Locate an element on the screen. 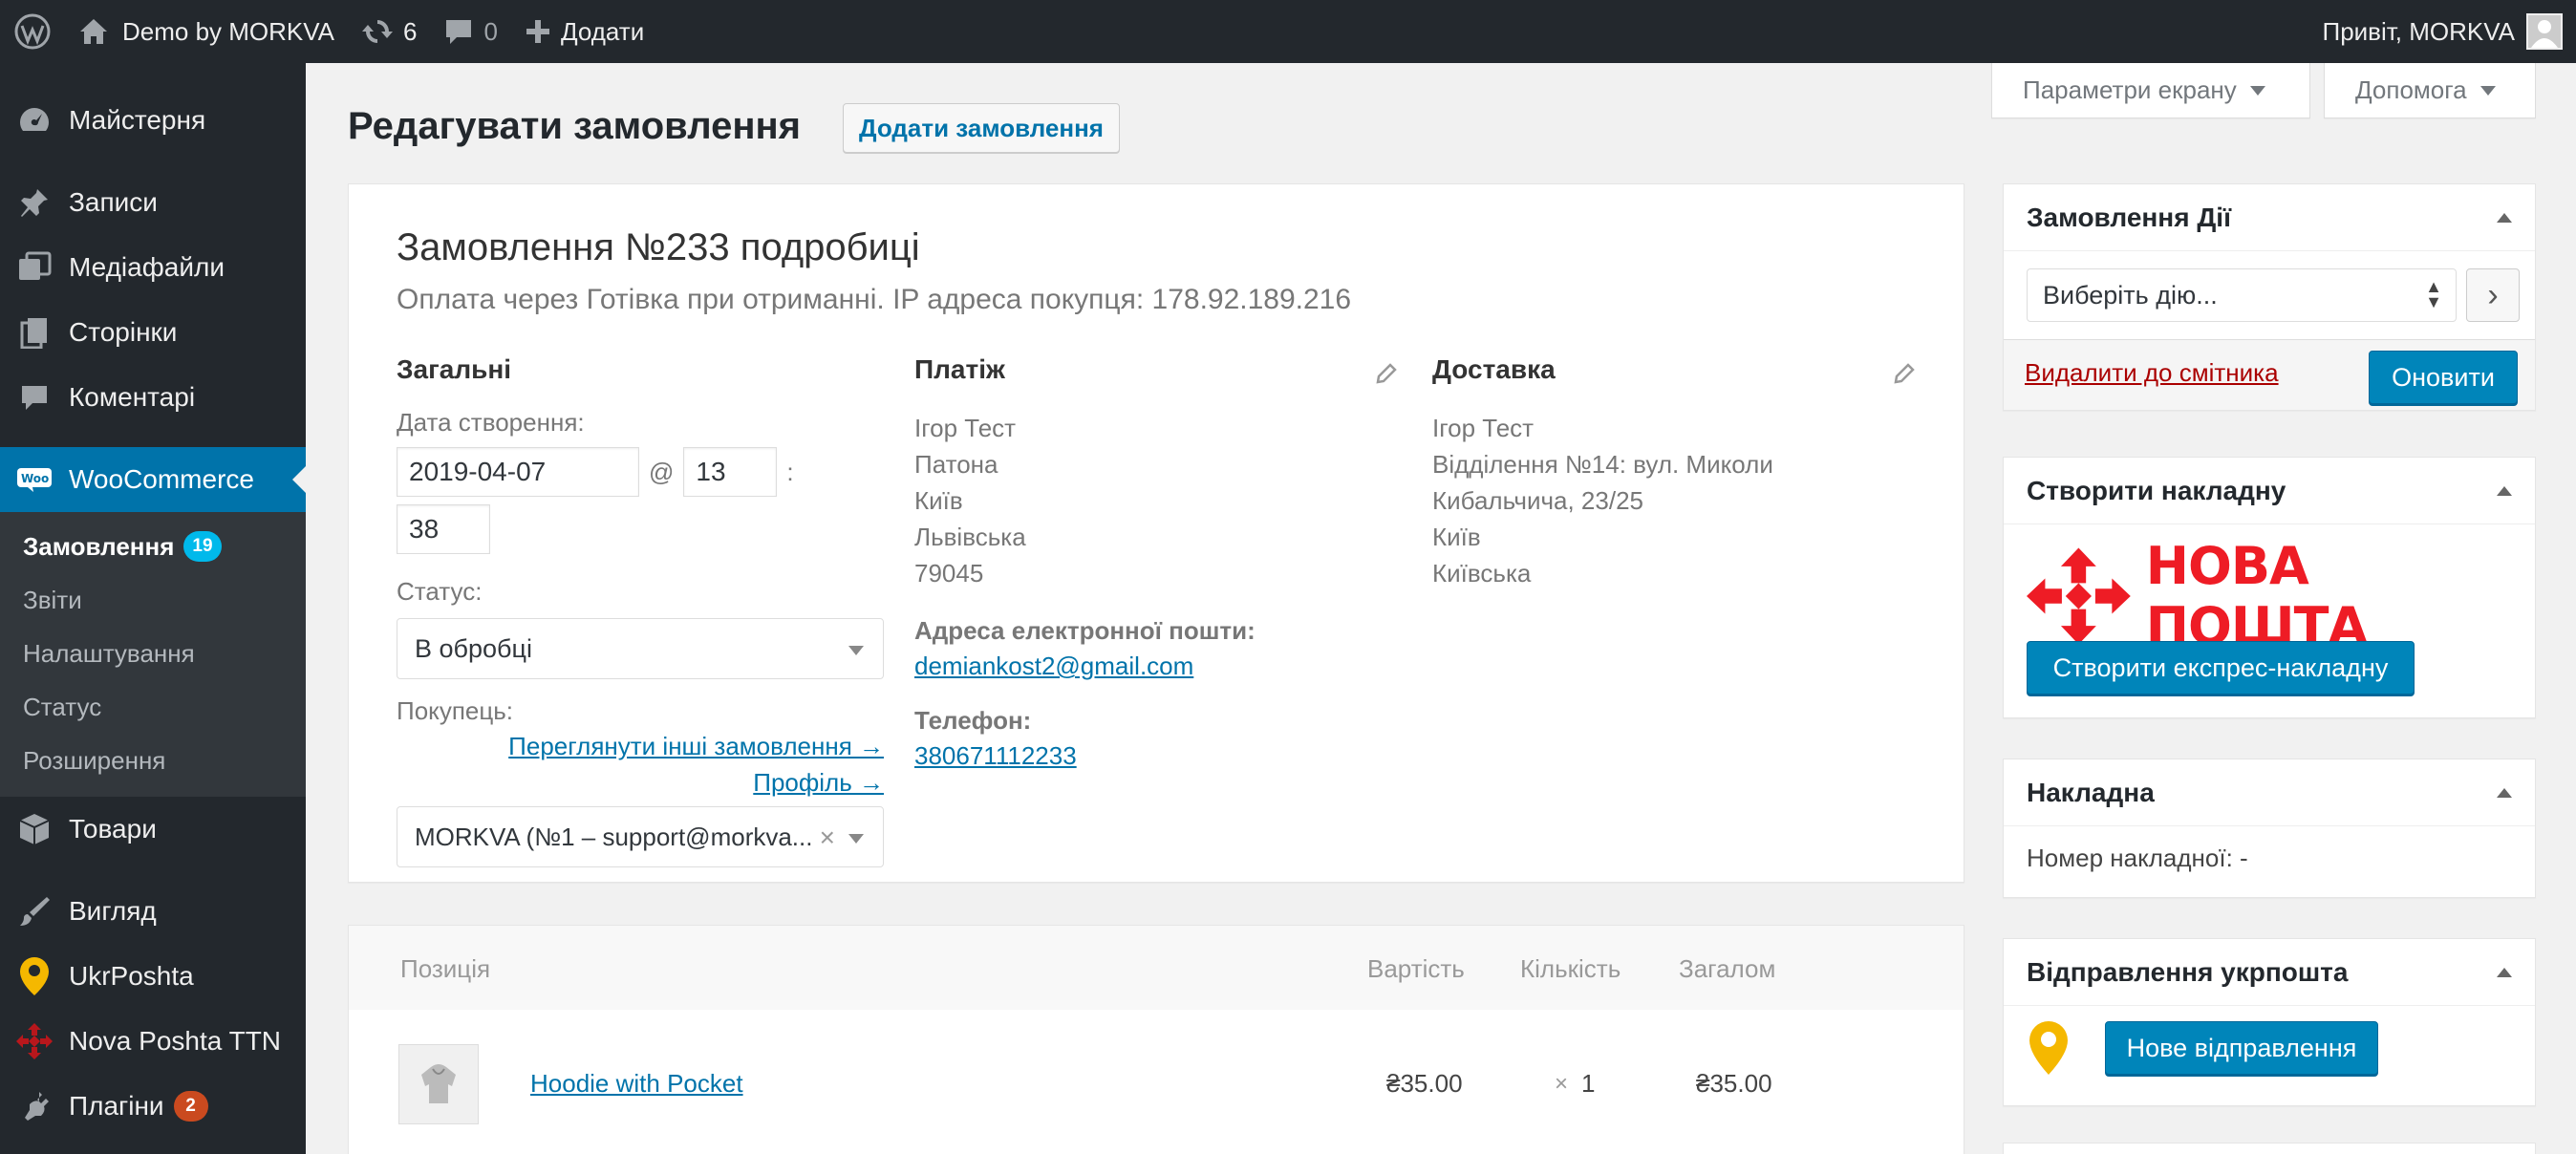 This screenshot has width=2576, height=1154. dashboard-icon is located at coordinates (34, 120).